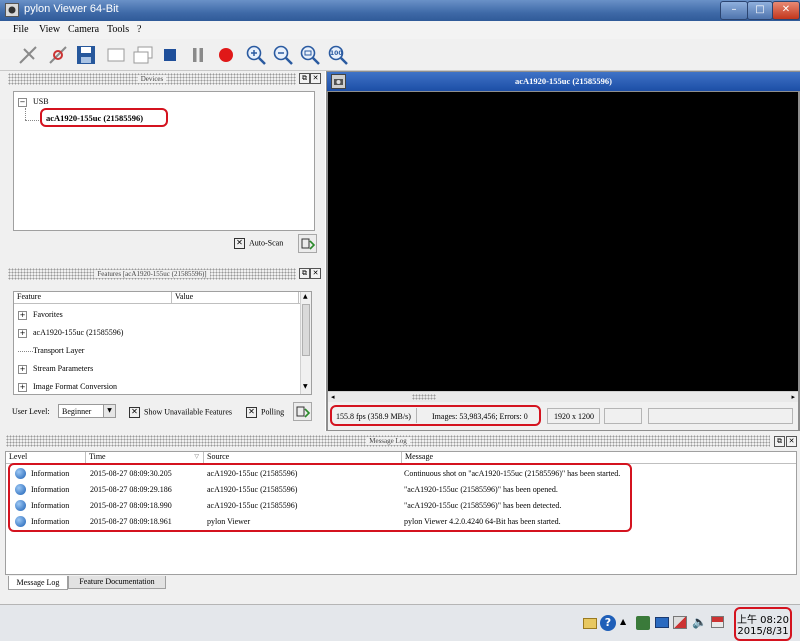 This screenshot has height=641, width=800. I want to click on scroll-down-icon: ▼, so click(305, 386).